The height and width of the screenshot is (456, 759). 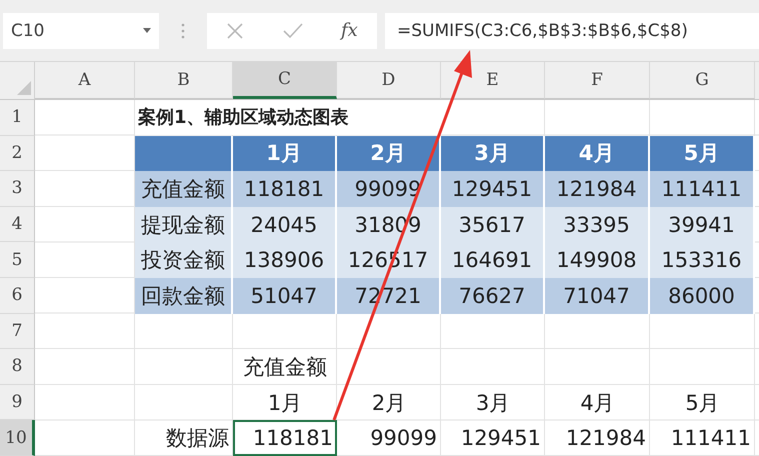 I want to click on column-header: B, so click(x=184, y=80).